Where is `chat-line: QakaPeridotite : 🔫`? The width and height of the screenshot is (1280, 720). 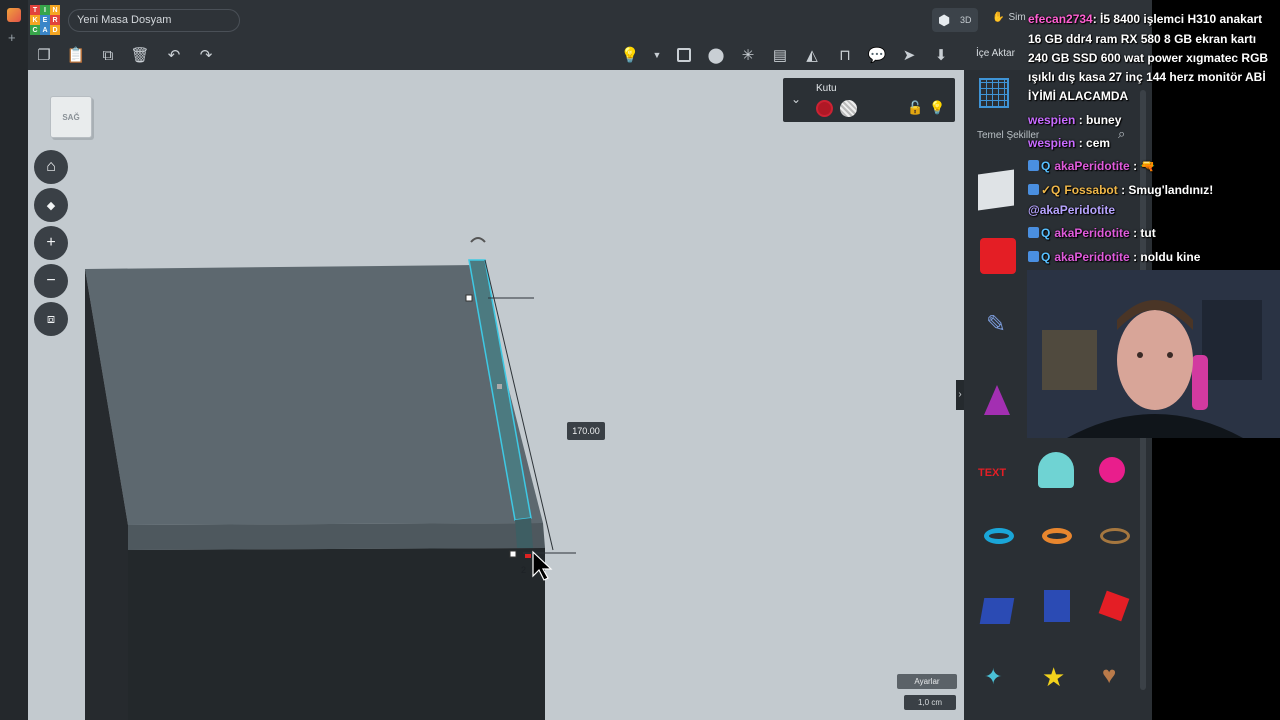
chat-line: QakaPeridotite : 🔫 is located at coordinates (1091, 166).